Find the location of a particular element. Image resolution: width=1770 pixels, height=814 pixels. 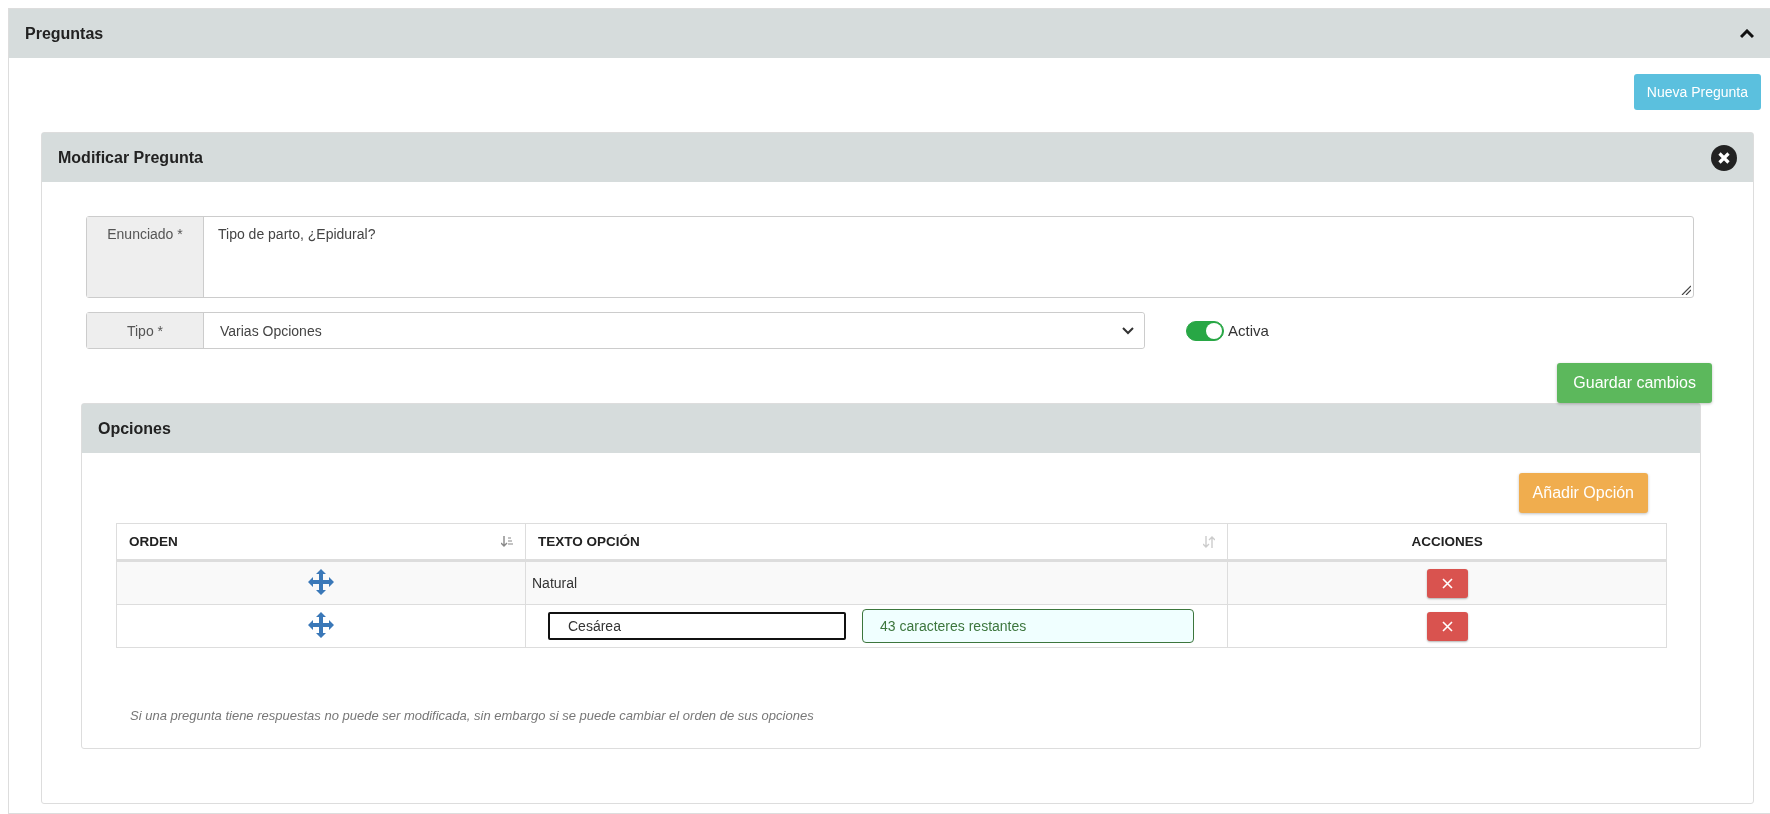

type-select: Tipo * Varias Opciones is located at coordinates (615, 330).